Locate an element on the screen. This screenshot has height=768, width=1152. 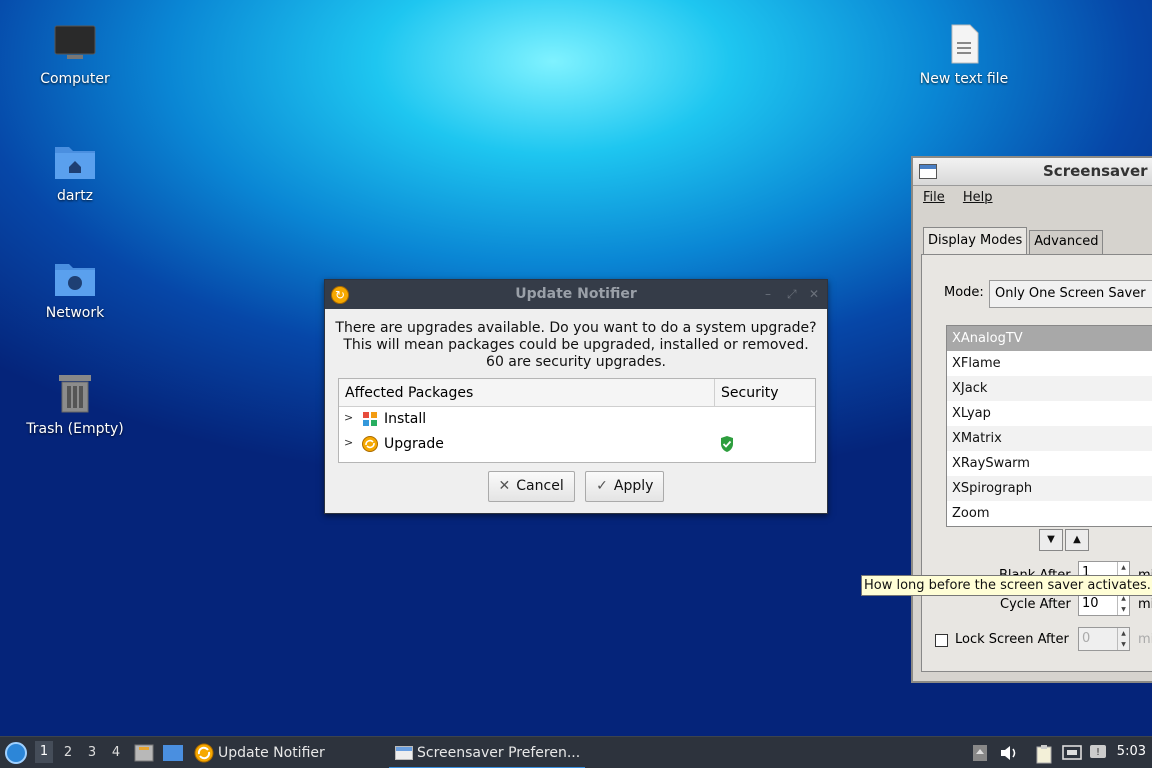
table-row: > Install is located at coordinates (577, 419).